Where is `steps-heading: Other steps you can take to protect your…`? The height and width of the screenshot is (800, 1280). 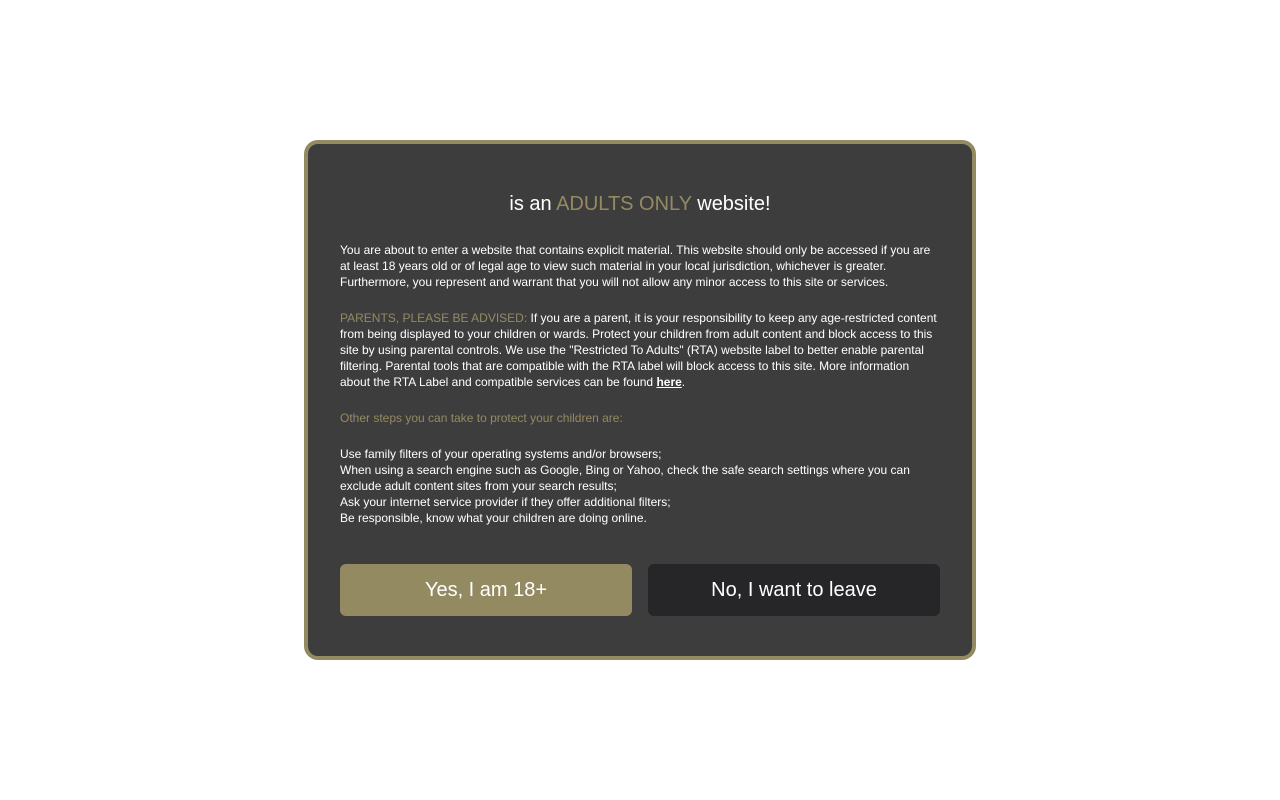 steps-heading: Other steps you can take to protect your… is located at coordinates (481, 418).